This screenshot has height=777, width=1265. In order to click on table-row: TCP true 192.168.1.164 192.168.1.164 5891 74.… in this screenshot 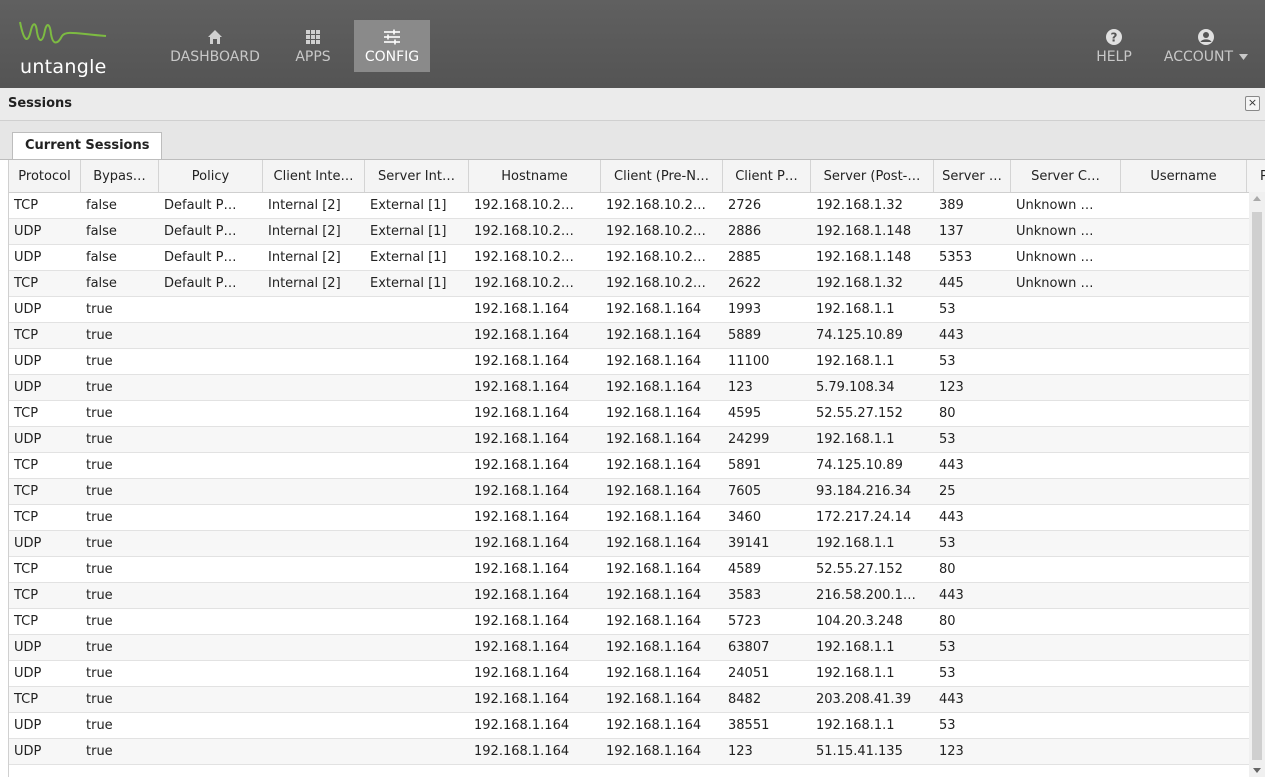, I will do `click(629, 466)`.